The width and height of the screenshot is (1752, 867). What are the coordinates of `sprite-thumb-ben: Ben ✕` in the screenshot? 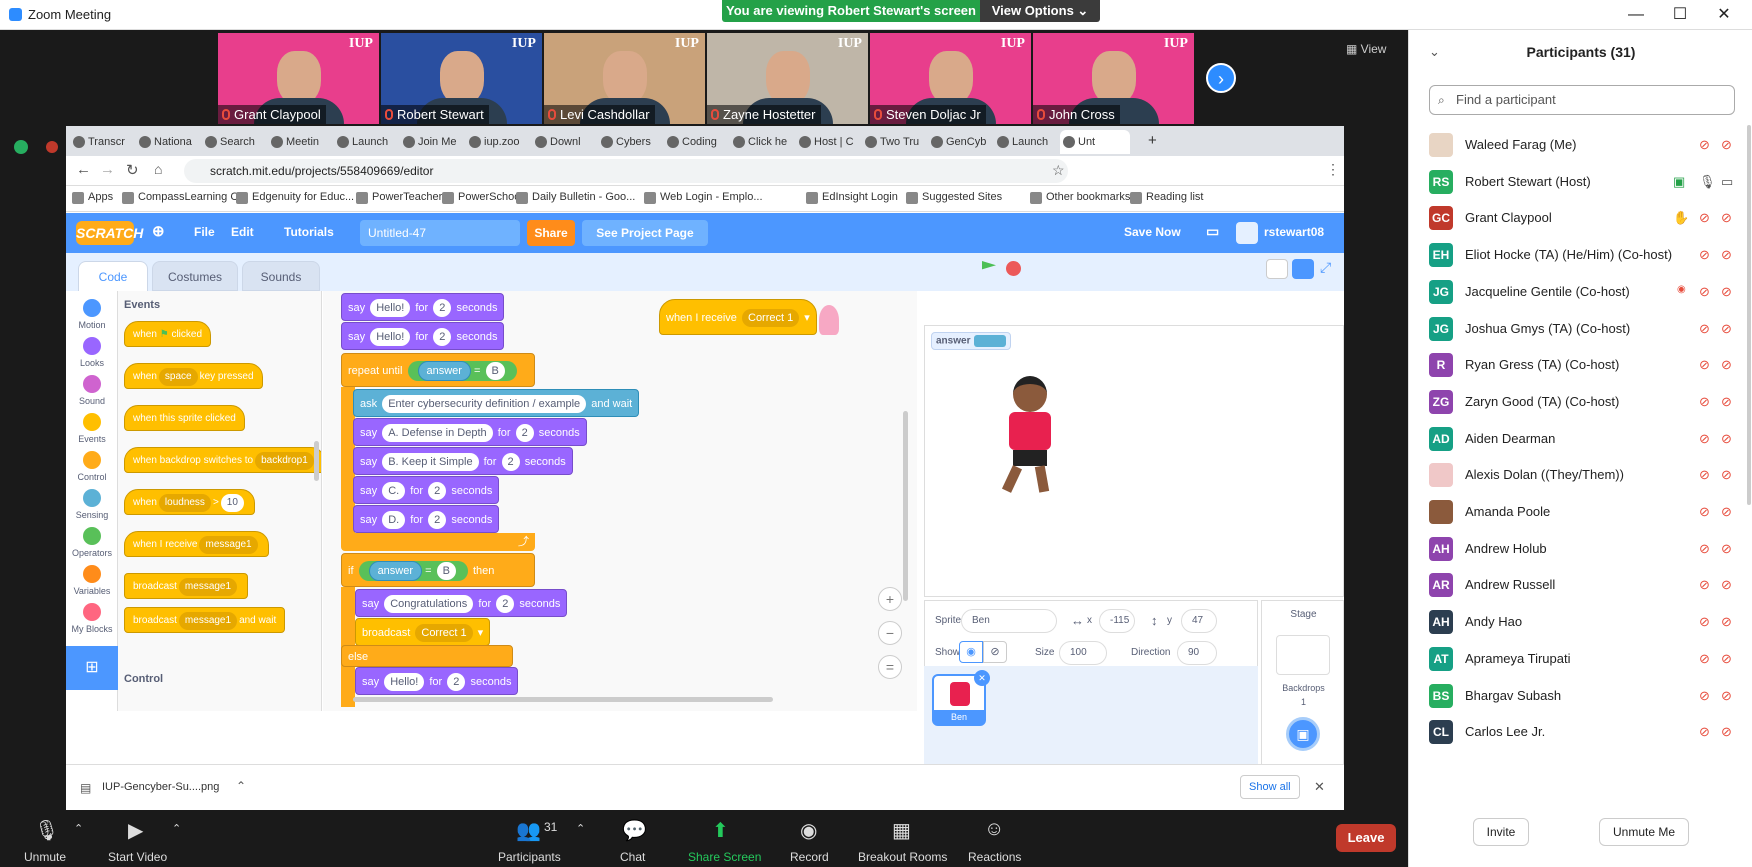 It's located at (961, 698).